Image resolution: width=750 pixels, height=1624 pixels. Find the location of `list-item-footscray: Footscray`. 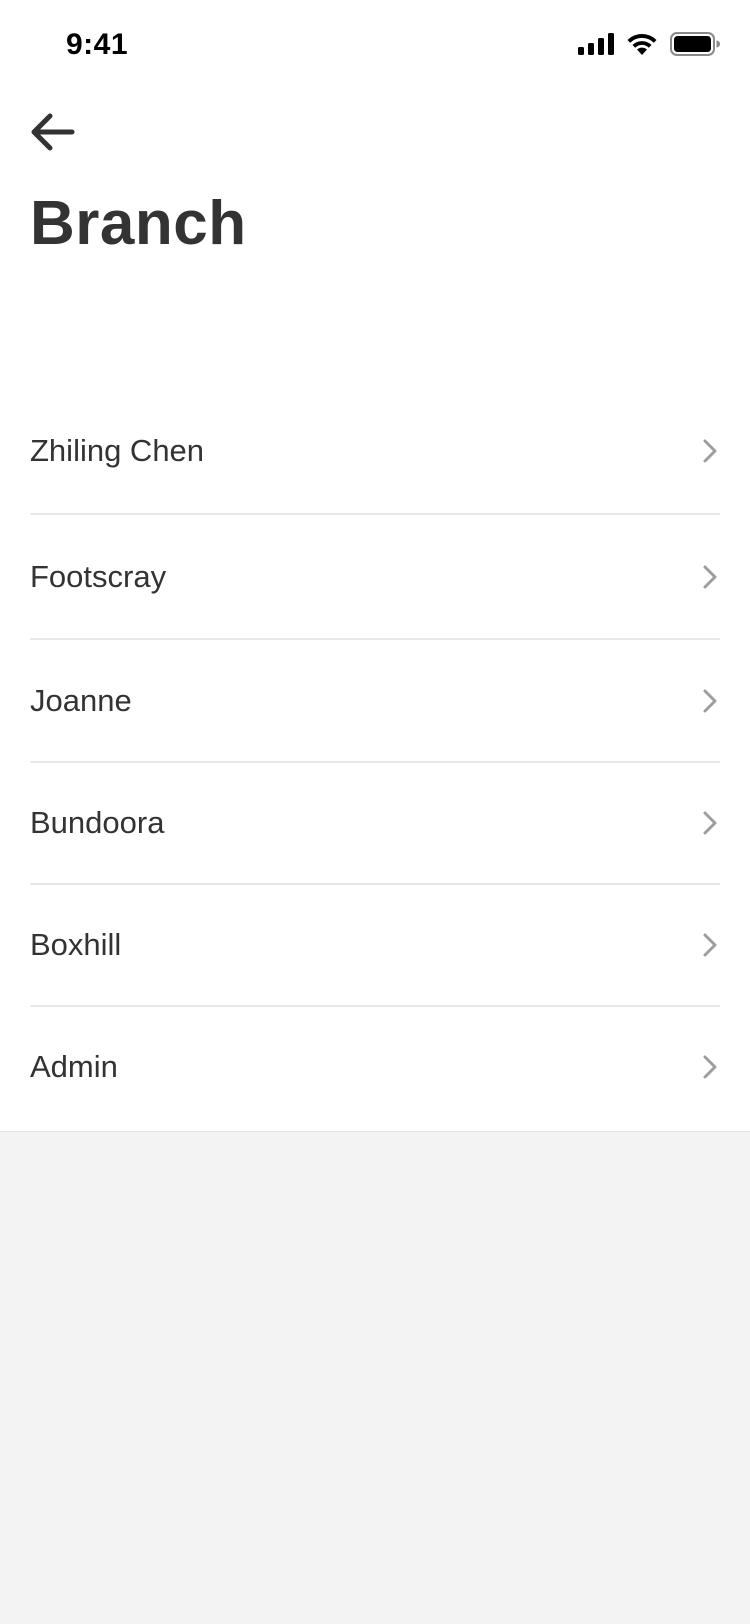

list-item-footscray: Footscray is located at coordinates (375, 577).